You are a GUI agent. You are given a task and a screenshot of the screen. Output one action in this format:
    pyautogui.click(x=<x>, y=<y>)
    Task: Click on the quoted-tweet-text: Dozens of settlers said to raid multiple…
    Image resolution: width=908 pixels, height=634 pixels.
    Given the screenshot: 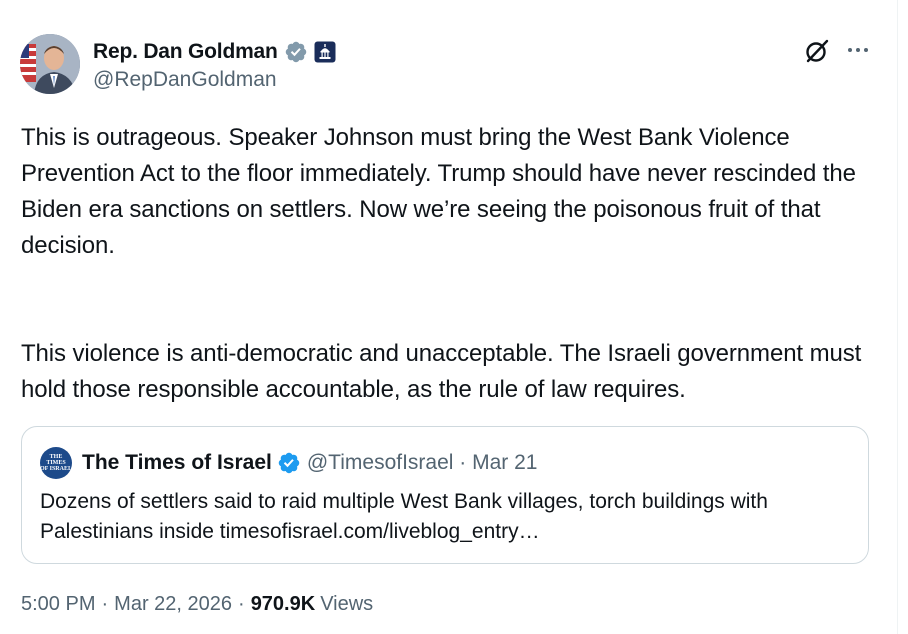 What is the action you would take?
    pyautogui.click(x=450, y=517)
    